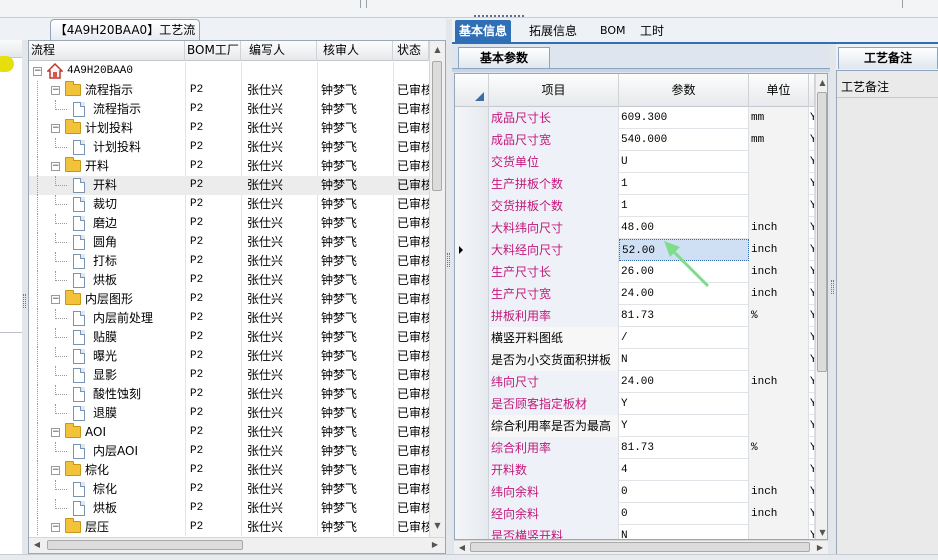  Describe the element at coordinates (229, 375) in the screenshot. I see `tree-row: 显影 P2 张仕兴 钟梦飞 已审核` at that location.